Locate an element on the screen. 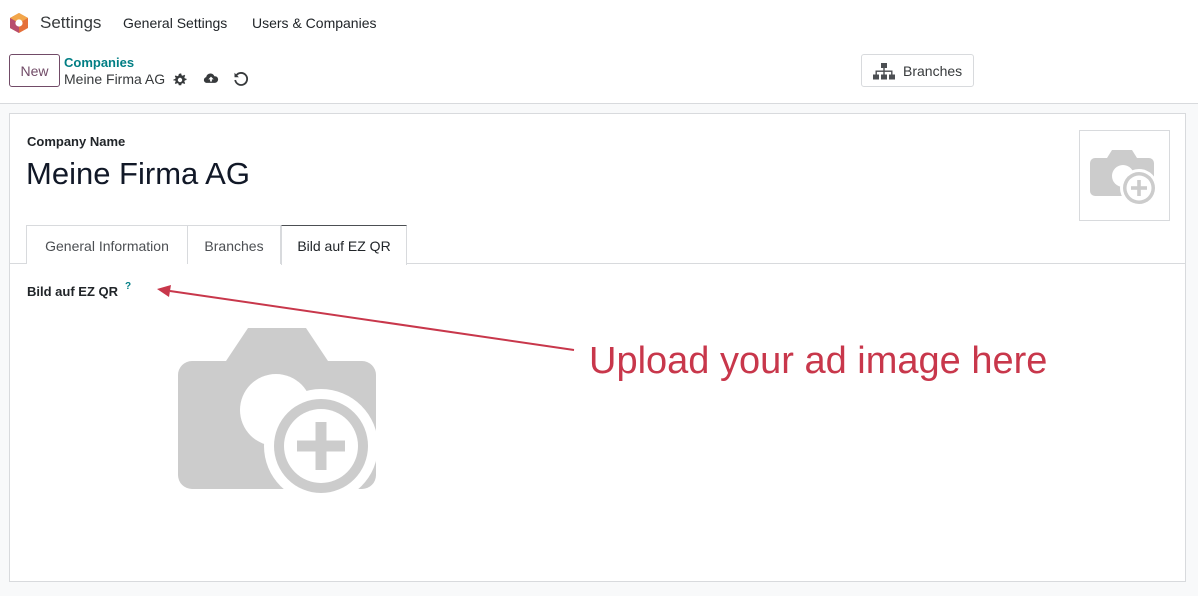  annotation-callout-text: Upload your ad image here is located at coordinates (818, 361).